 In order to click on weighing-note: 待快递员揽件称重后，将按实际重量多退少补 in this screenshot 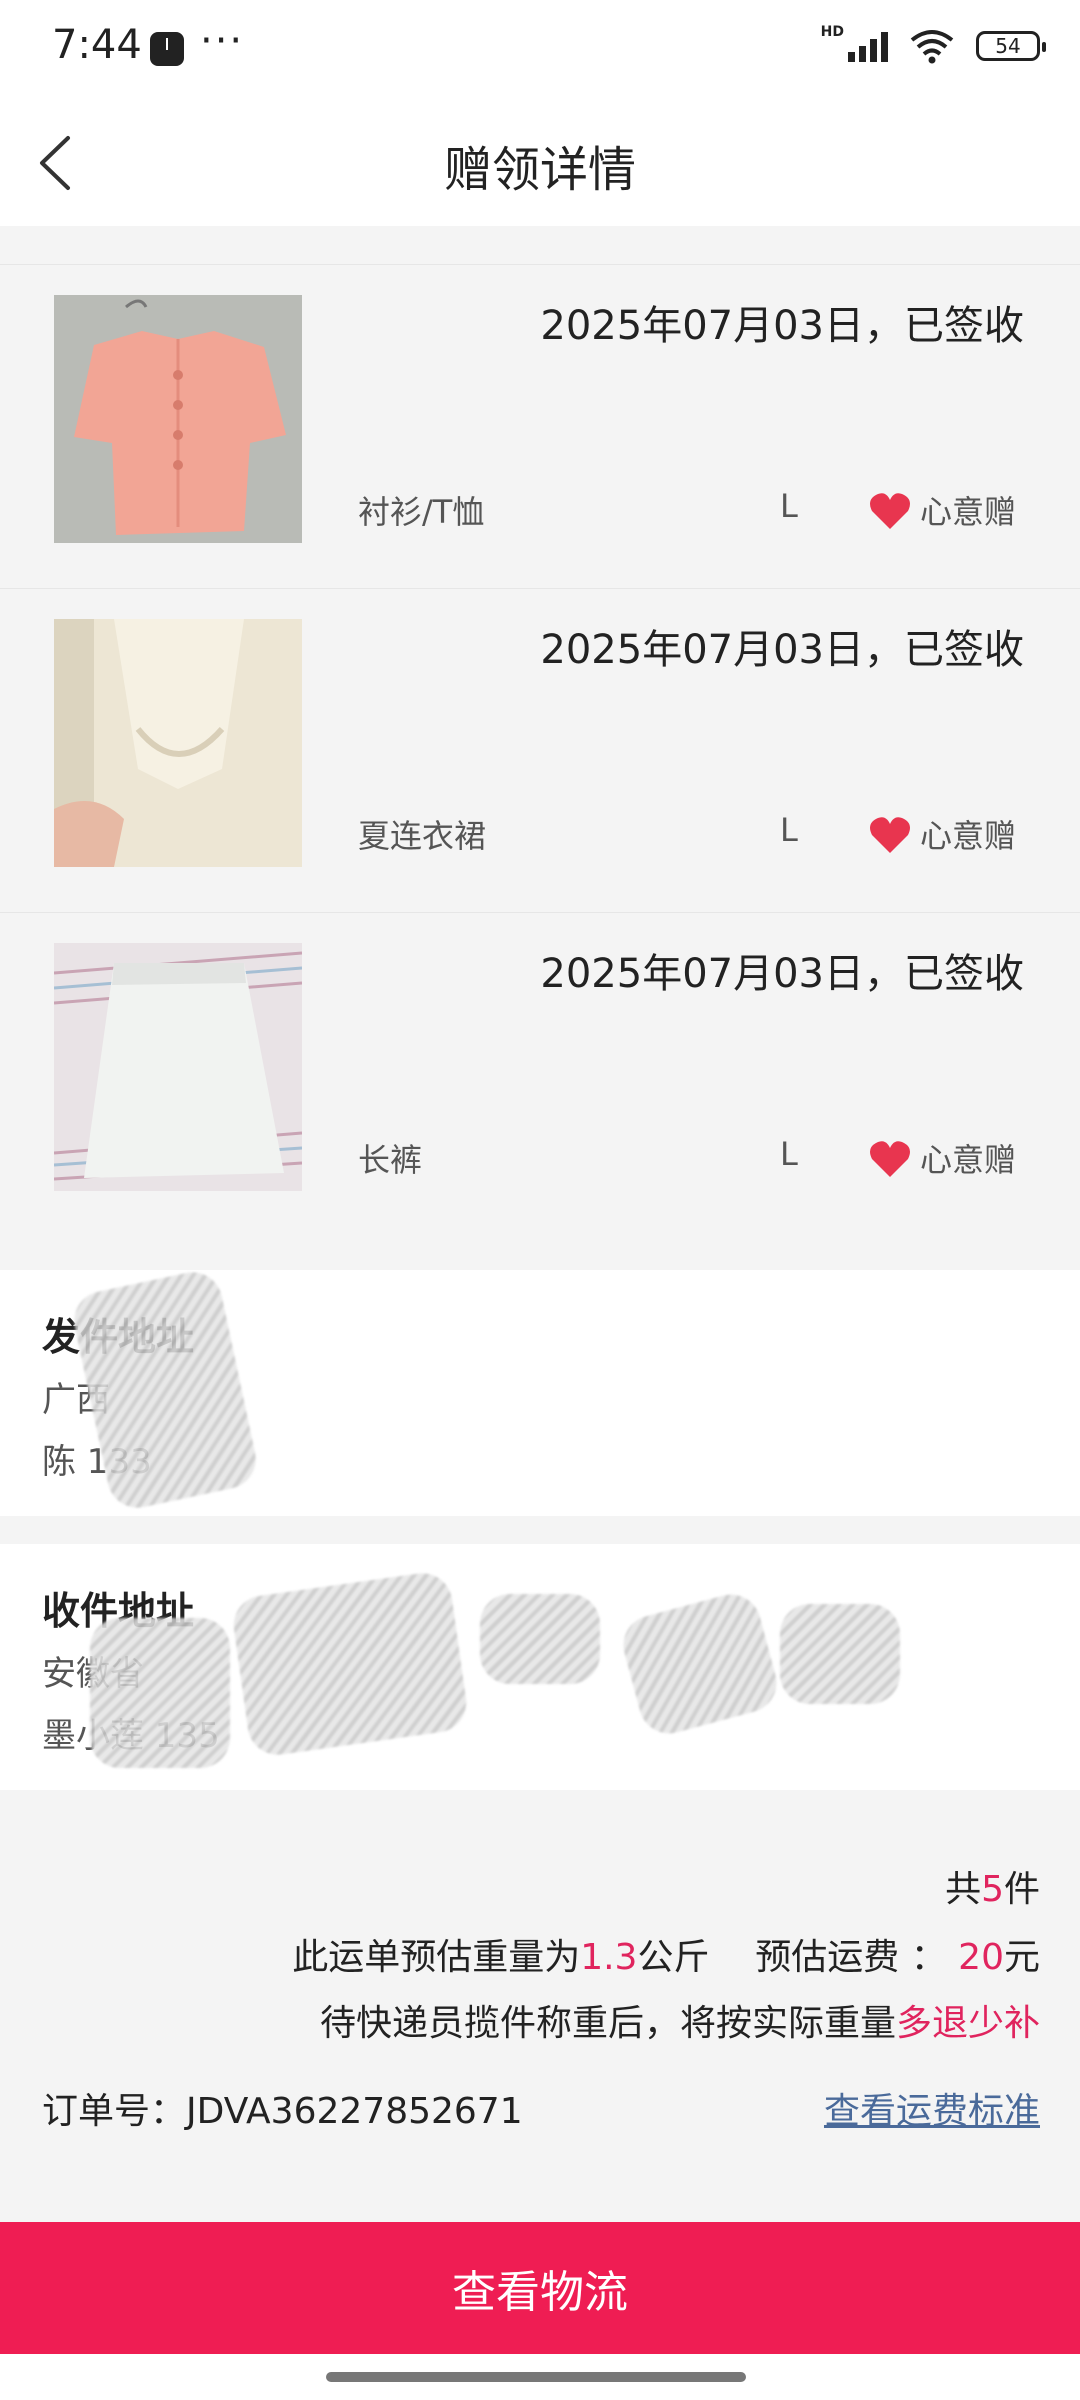, I will do `click(679, 2023)`.